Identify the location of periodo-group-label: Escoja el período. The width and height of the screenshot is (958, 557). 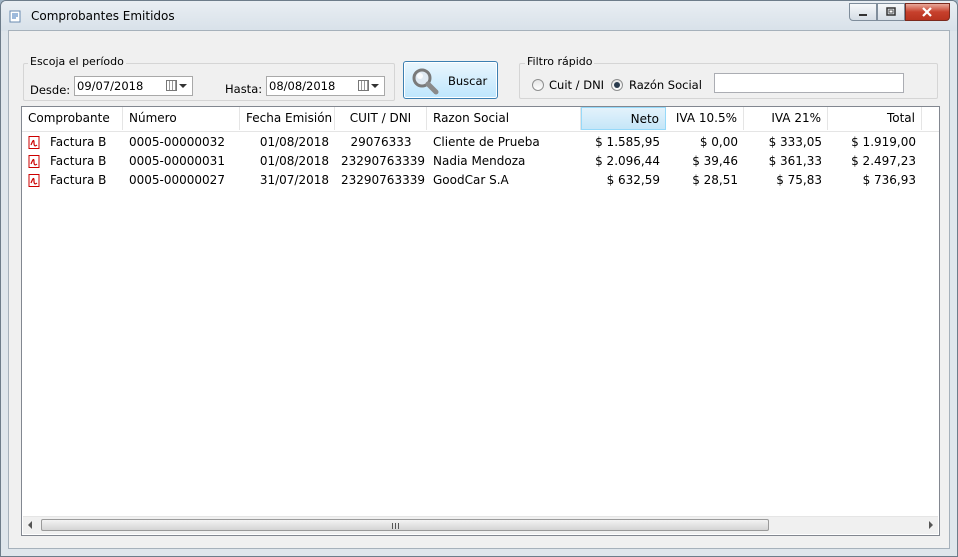
(77, 61).